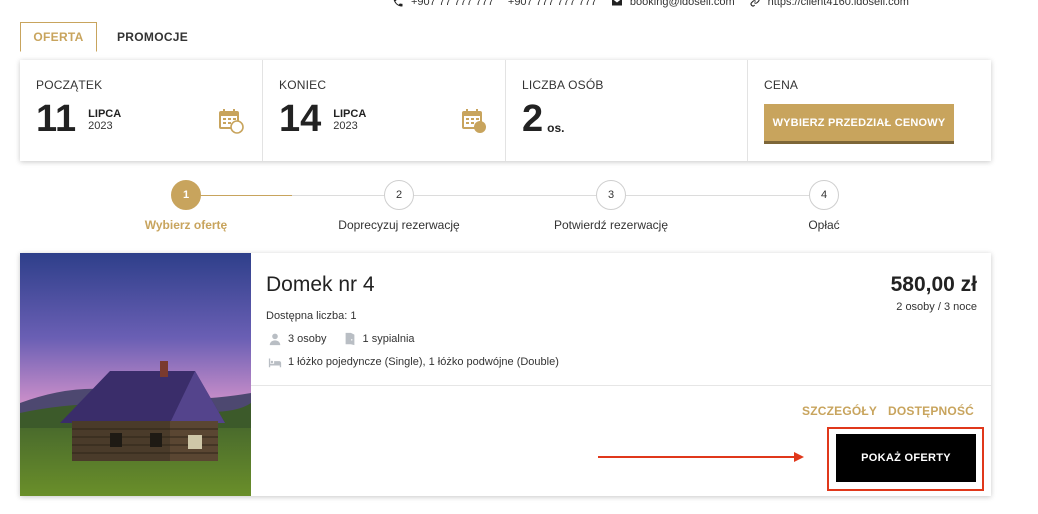 Image resolution: width=1038 pixels, height=514 pixels. What do you see at coordinates (839, 411) in the screenshot?
I see `details-link: SZCZEGÓŁY` at bounding box center [839, 411].